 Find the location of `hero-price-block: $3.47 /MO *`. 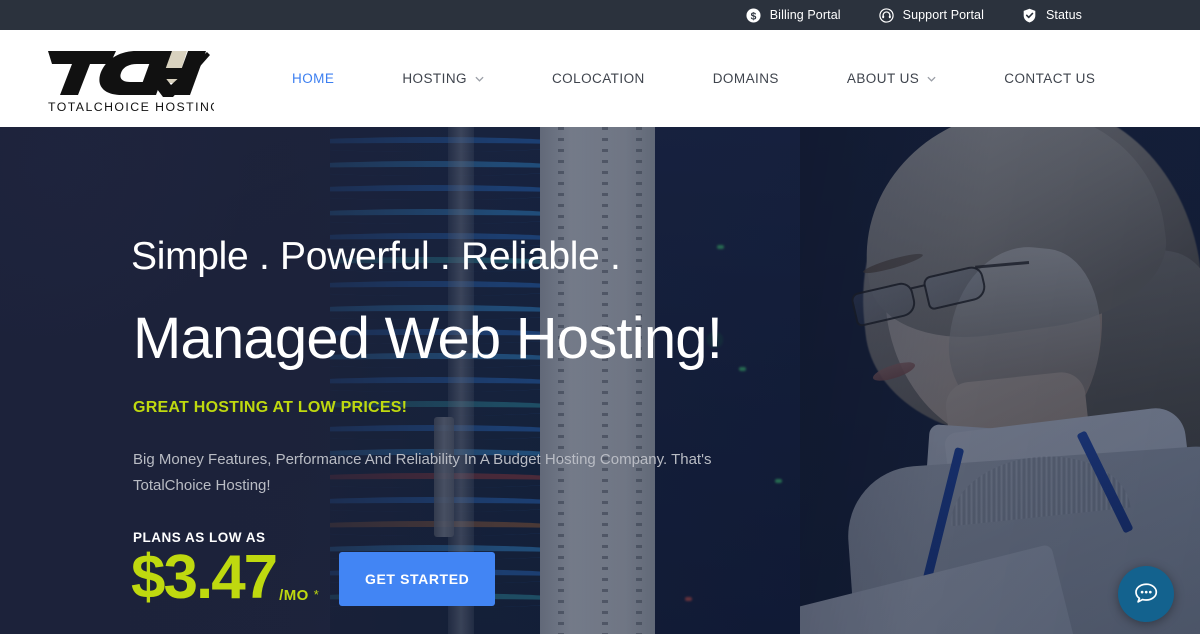

hero-price-block: $3.47 /MO * is located at coordinates (225, 578).